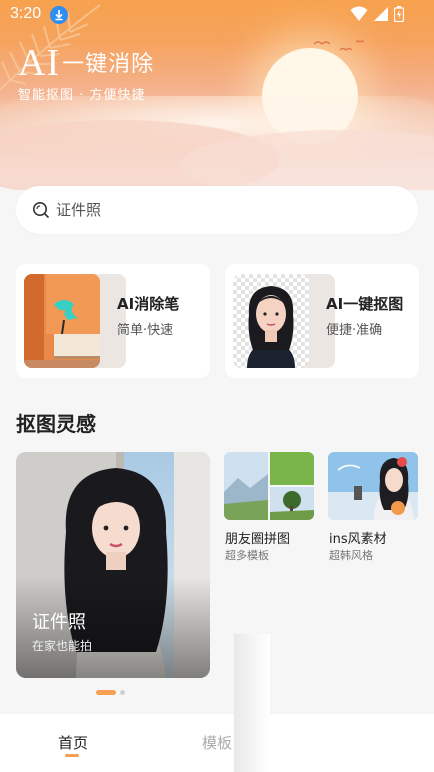 This screenshot has height=772, width=434. What do you see at coordinates (351, 555) in the screenshot?
I see `inspiration-card-subtitle: 超韩风格` at bounding box center [351, 555].